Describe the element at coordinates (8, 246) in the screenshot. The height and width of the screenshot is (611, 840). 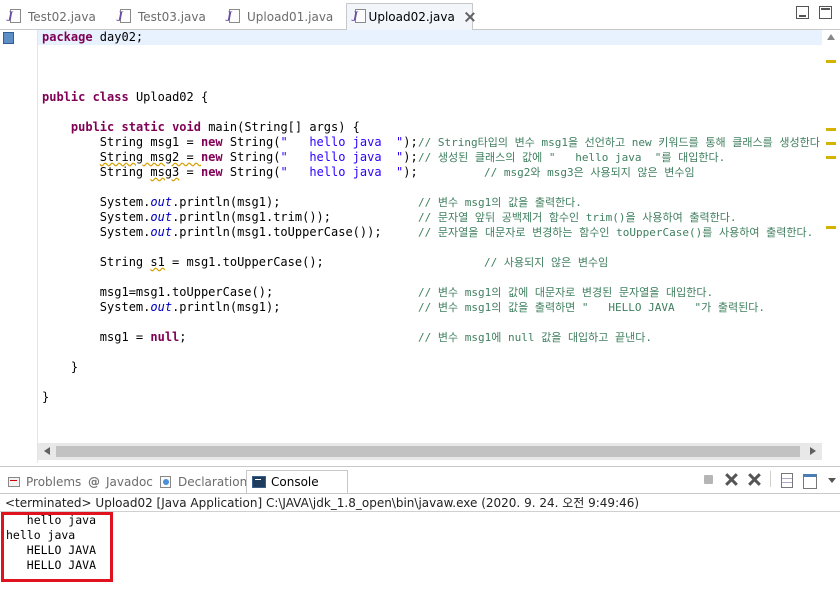
I see `vertical-ruler` at that location.